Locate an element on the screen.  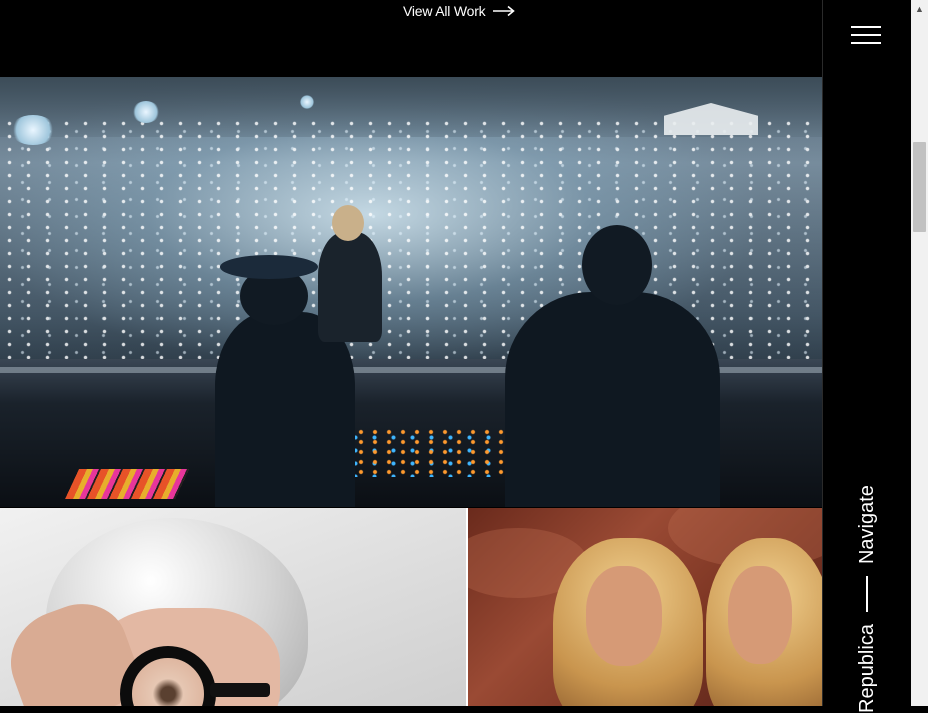
navigate-toggle: Republica Navigate is located at coordinates (867, 599).